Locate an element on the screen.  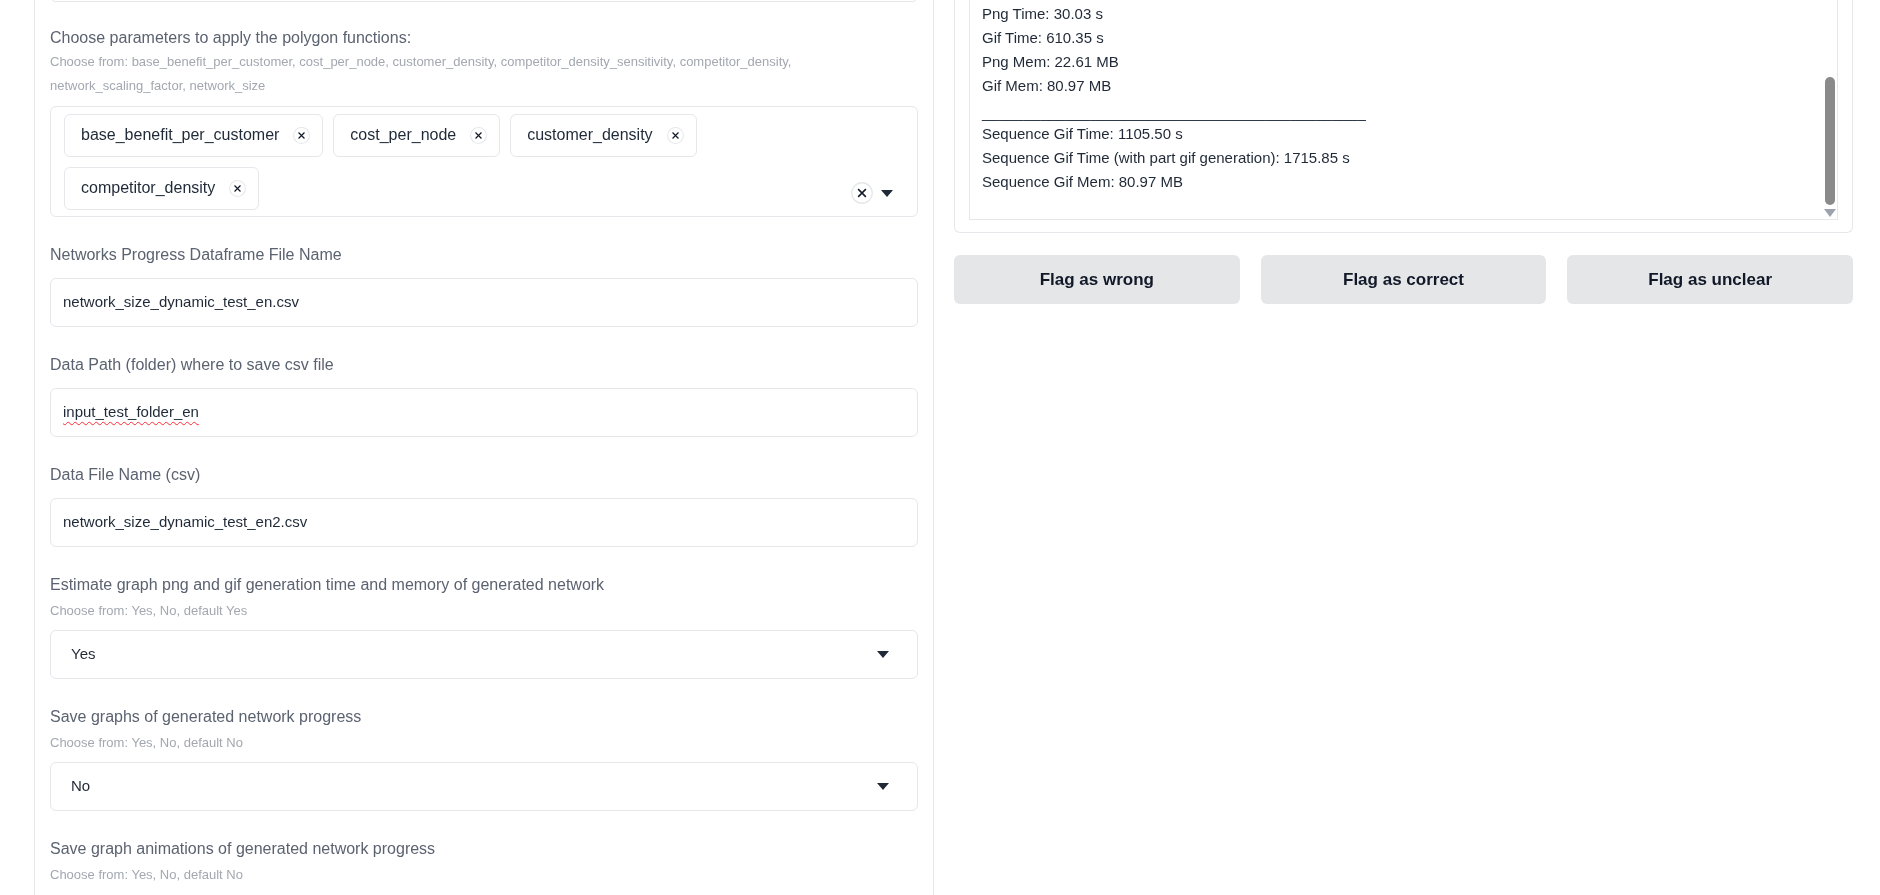
chip: customer_density is located at coordinates (603, 135).